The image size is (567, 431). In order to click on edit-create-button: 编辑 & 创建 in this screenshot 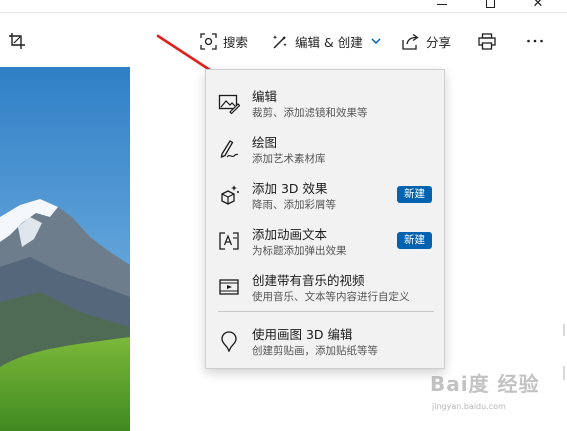, I will do `click(326, 41)`.